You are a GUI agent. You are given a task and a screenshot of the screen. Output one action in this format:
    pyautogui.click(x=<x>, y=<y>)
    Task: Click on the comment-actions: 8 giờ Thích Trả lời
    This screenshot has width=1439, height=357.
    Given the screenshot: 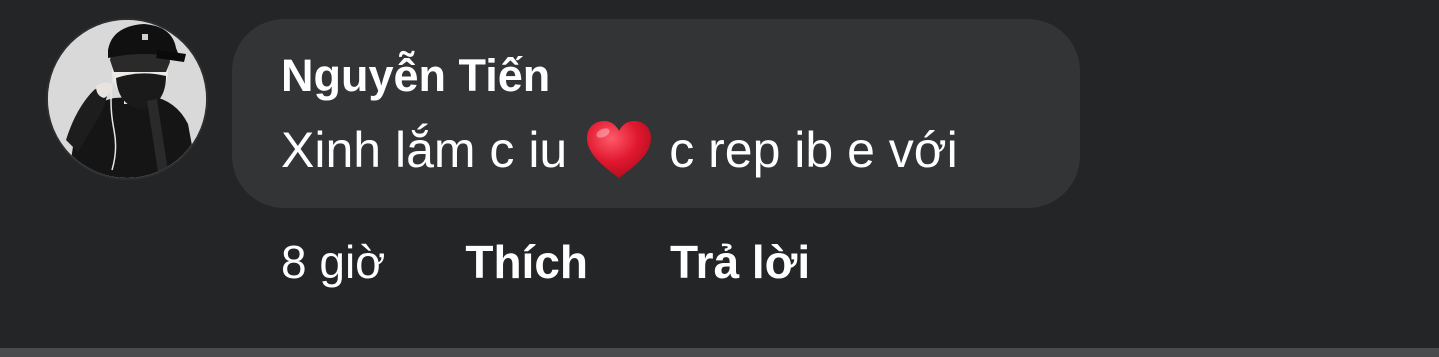 What is the action you would take?
    pyautogui.click(x=545, y=262)
    